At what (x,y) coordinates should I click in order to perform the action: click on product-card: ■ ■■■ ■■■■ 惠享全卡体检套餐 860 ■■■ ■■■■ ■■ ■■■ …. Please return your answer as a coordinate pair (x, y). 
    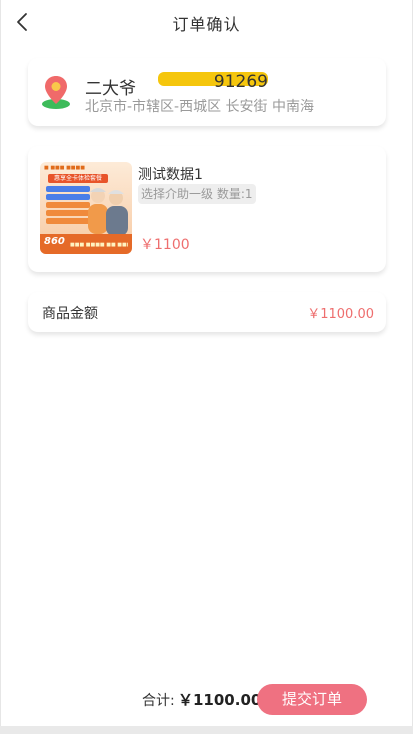
    Looking at the image, I should click on (207, 209).